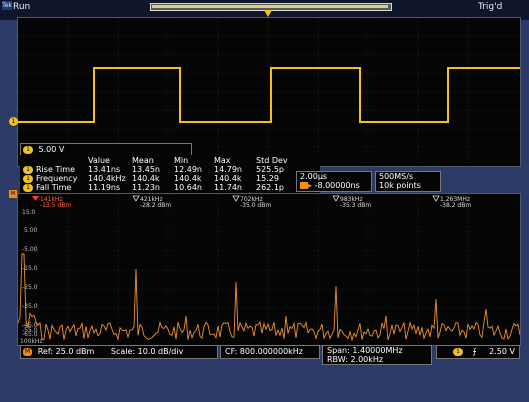 The image size is (529, 402). I want to click on ch1-square-wave, so click(269, 95).